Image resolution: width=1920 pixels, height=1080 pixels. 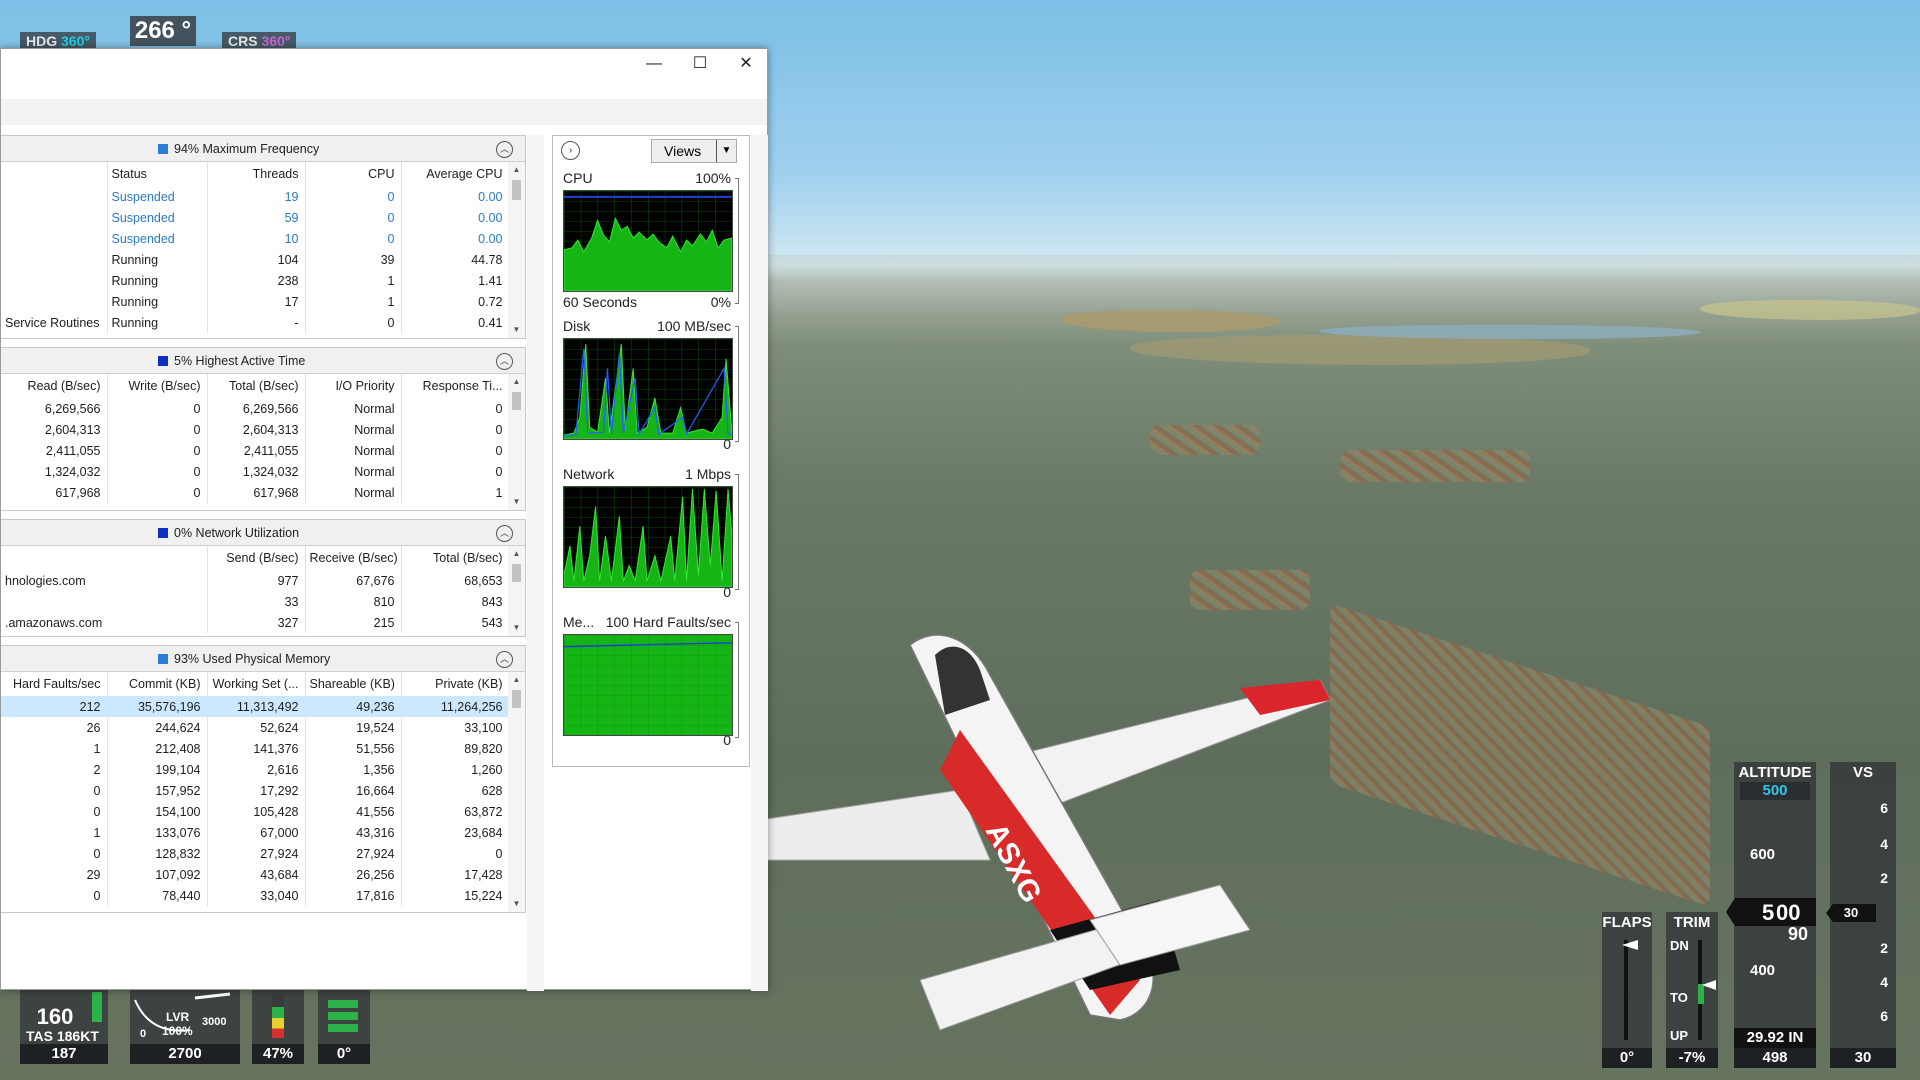 I want to click on altitude-400: 400, so click(x=1763, y=970).